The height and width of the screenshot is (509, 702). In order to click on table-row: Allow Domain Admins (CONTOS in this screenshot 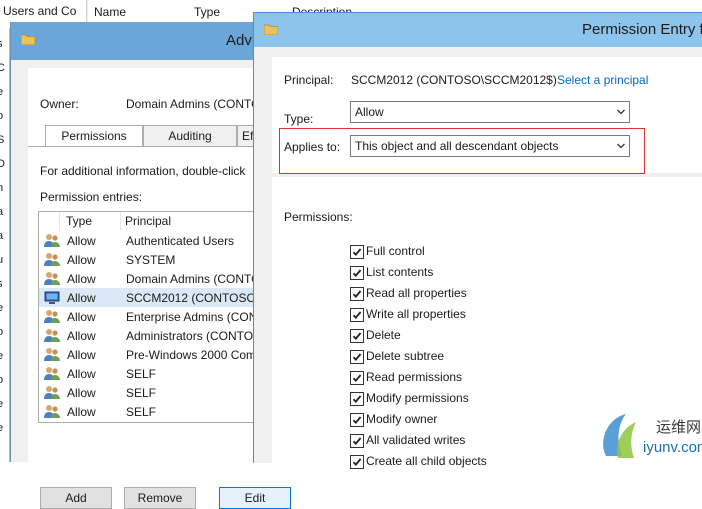, I will do `click(150, 278)`.